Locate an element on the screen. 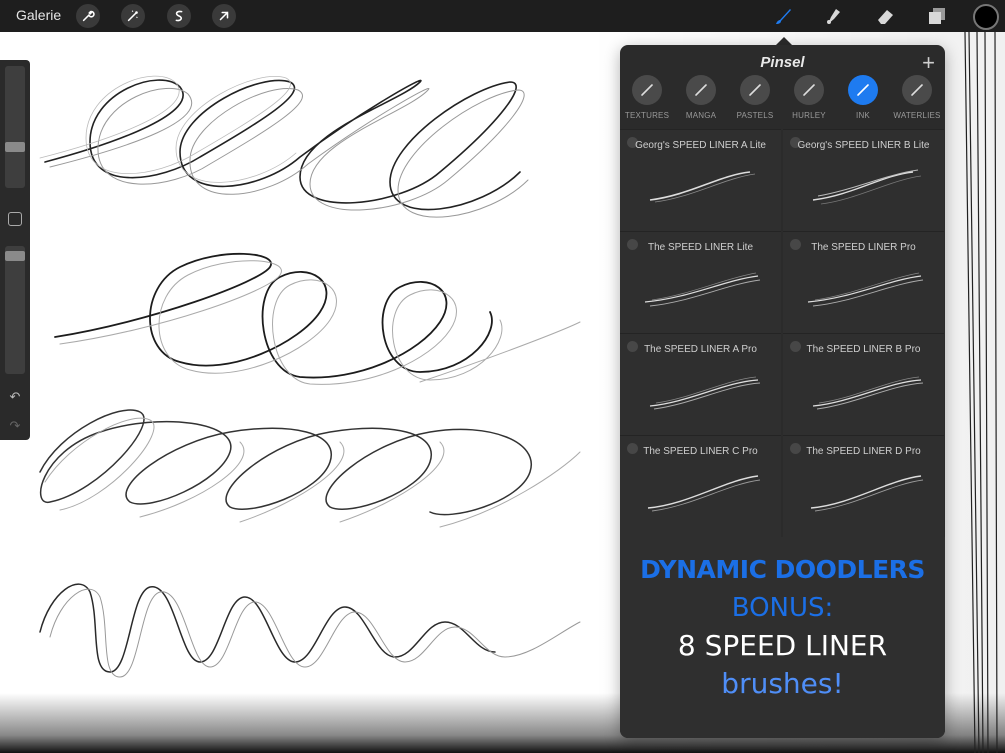  undo-icon: ↶ is located at coordinates (15, 397).